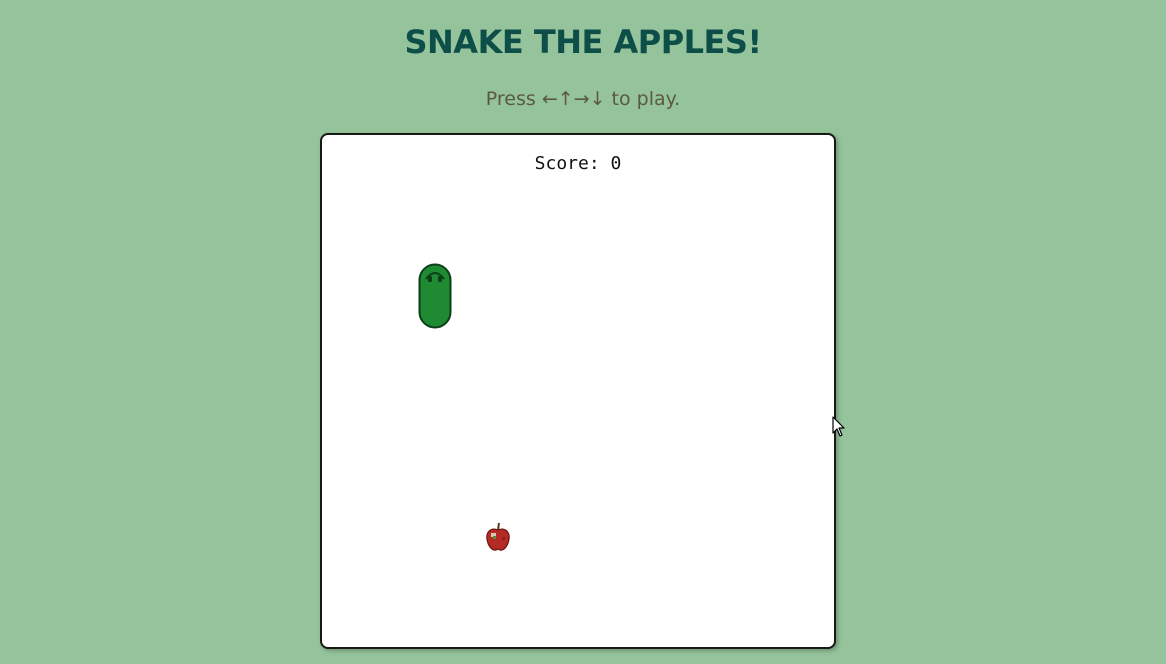 The height and width of the screenshot is (664, 1166). Describe the element at coordinates (838, 426) in the screenshot. I see `mouse-cursor-icon` at that location.